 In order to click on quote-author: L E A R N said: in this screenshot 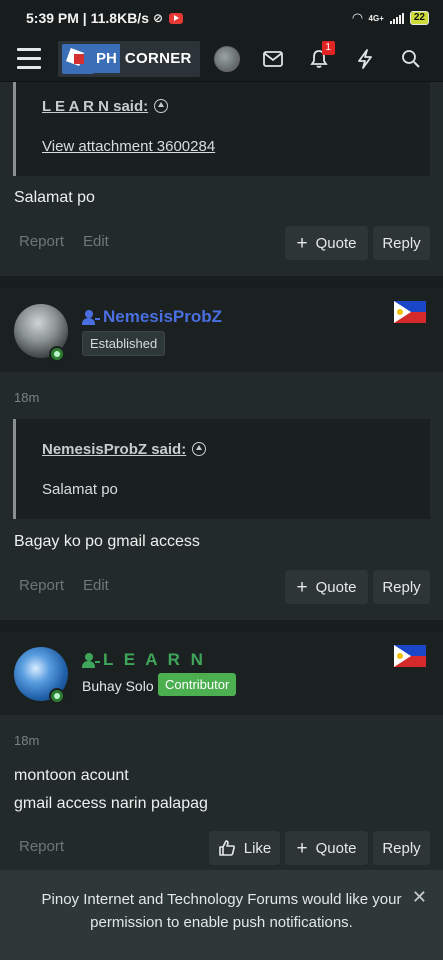, I will do `click(105, 106)`.